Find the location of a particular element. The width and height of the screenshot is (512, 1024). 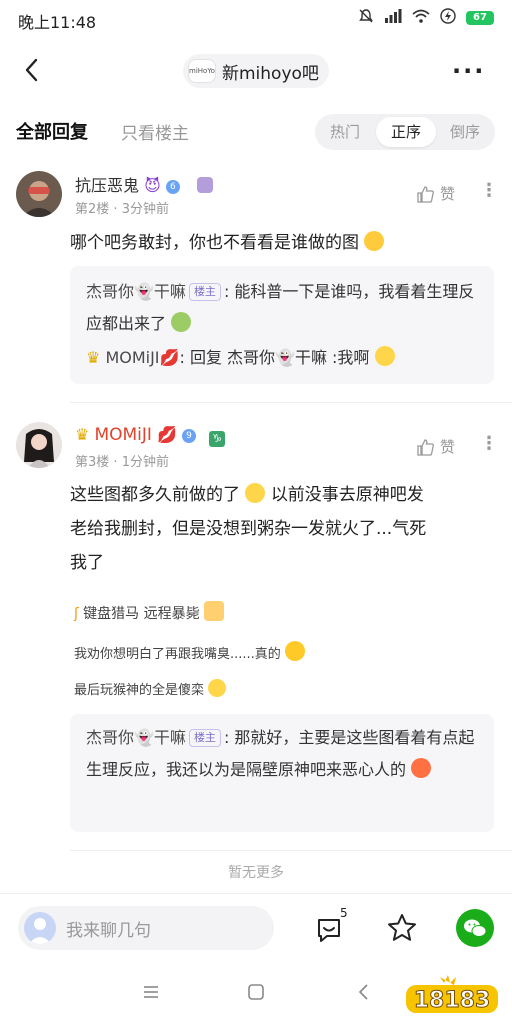

smirk-emoji-icon is located at coordinates (374, 241).